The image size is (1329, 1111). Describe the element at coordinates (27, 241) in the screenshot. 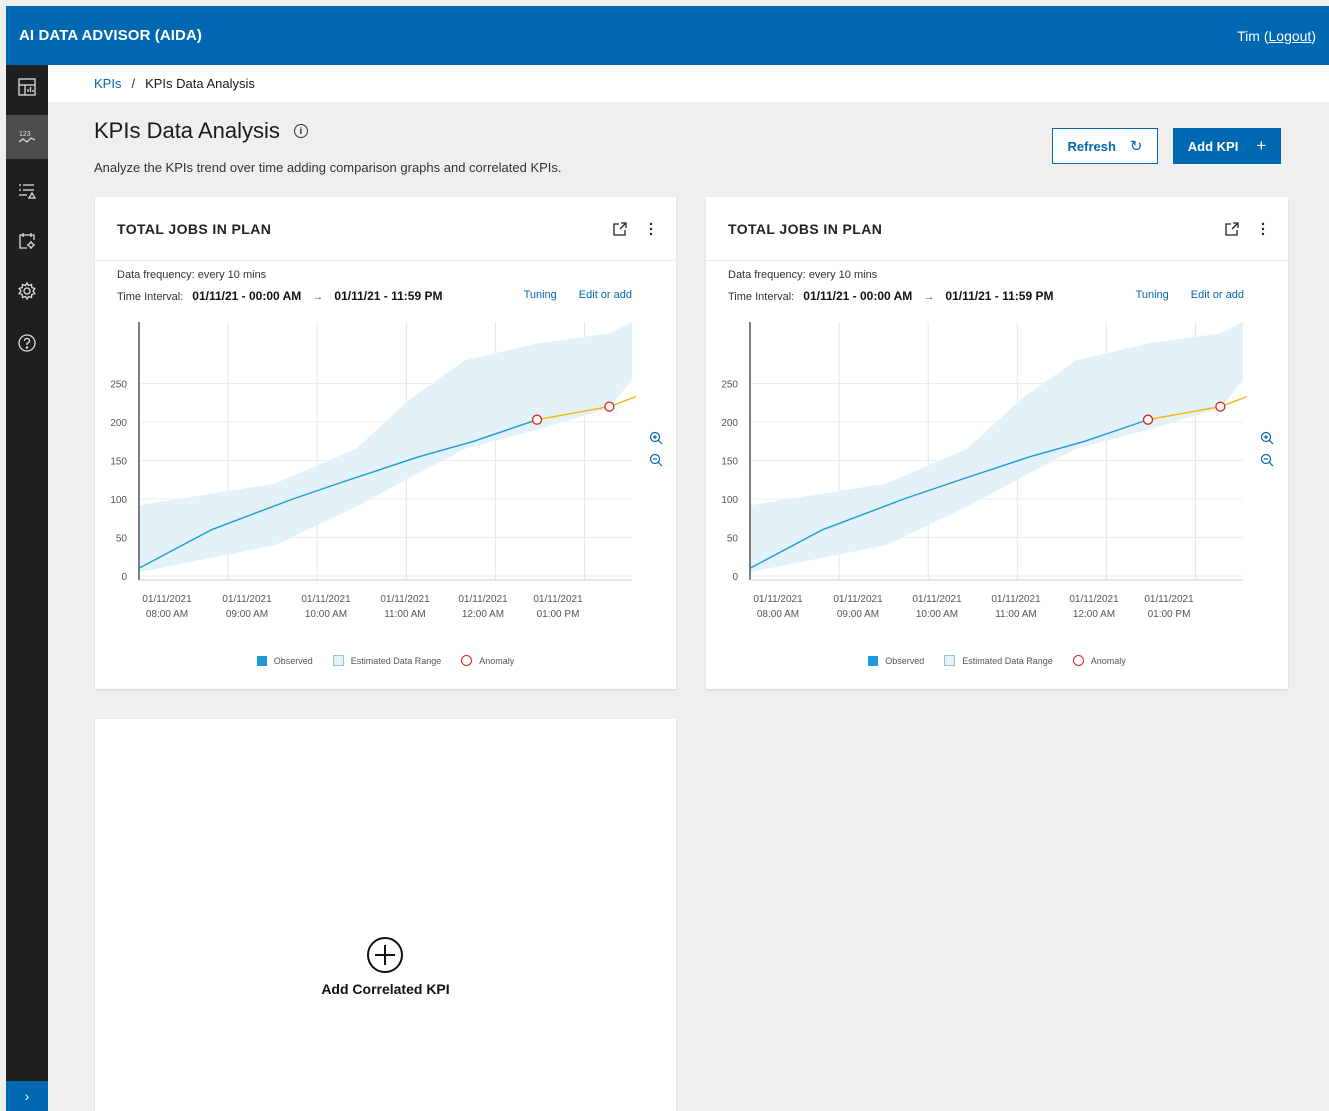

I see `calendar-settings-icon` at that location.